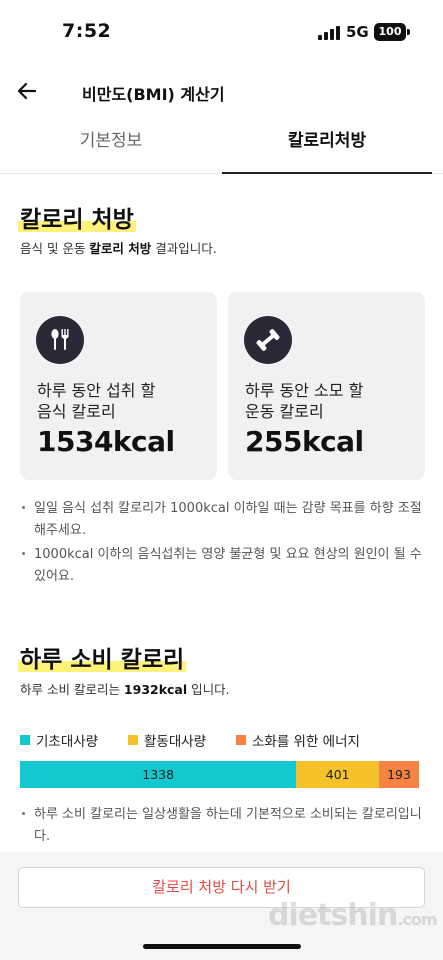 Image resolution: width=443 pixels, height=960 pixels. What do you see at coordinates (327, 146) in the screenshot?
I see `tab-calorie-prescription: 칼로리처방` at bounding box center [327, 146].